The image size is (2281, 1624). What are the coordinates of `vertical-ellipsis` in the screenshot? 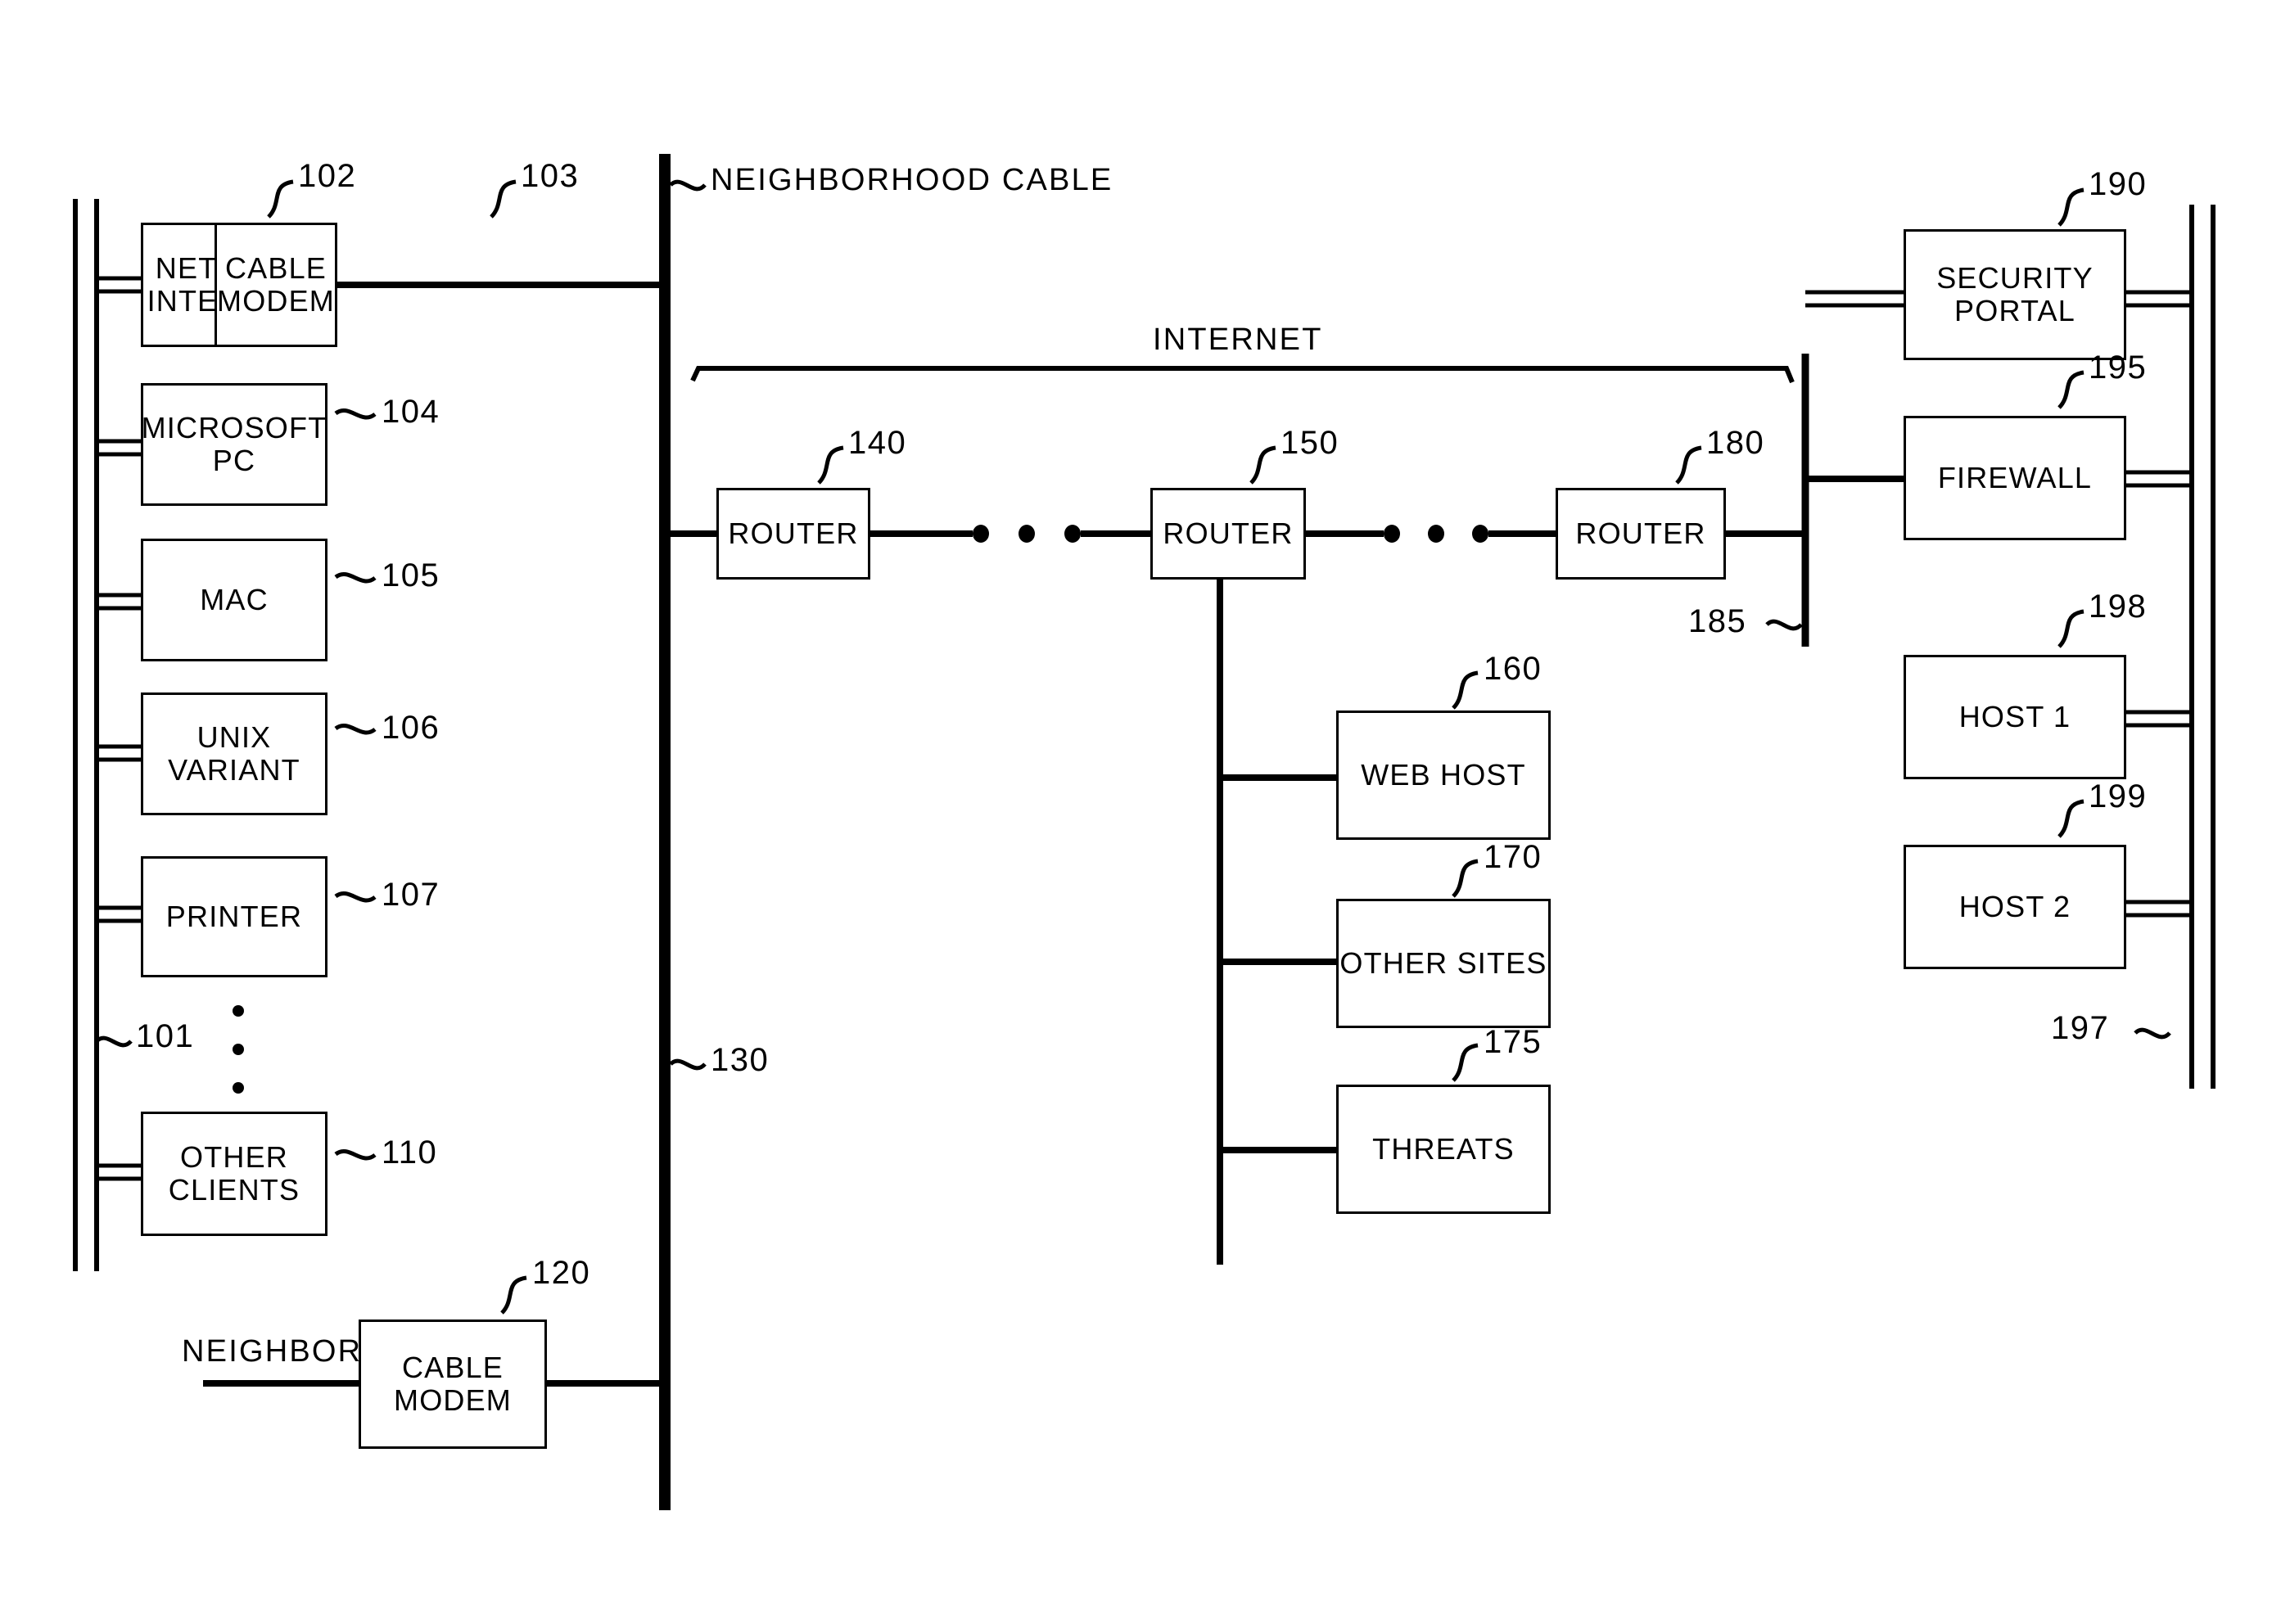 It's located at (238, 1050).